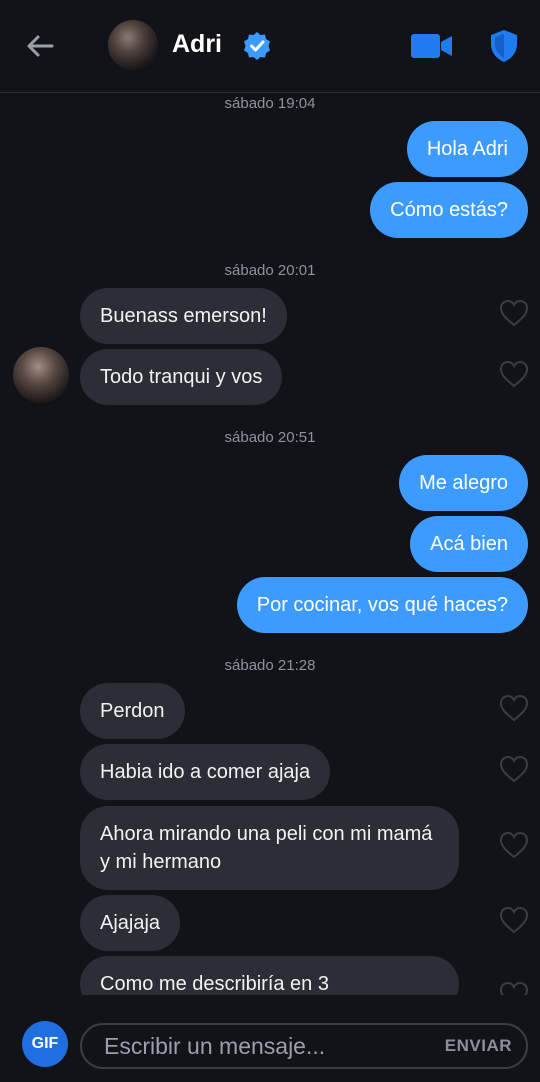 The image size is (540, 1082). I want to click on incoming-message: Perdon, so click(132, 711).